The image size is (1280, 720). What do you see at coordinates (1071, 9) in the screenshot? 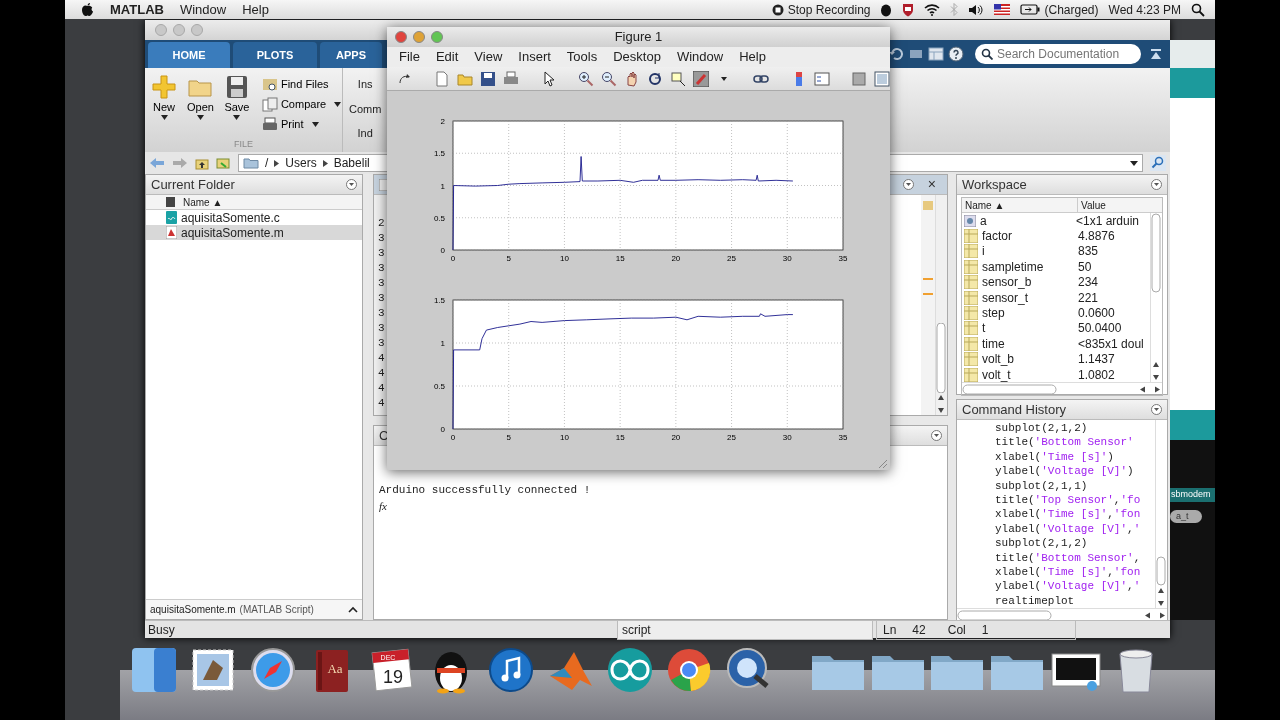
I see `battery-status: (Charged)` at bounding box center [1071, 9].